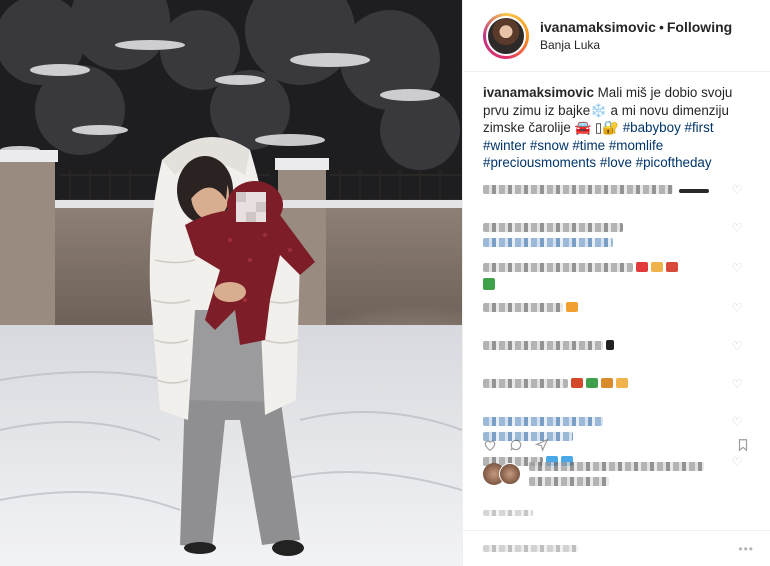 Image resolution: width=770 pixels, height=566 pixels. Describe the element at coordinates (746, 549) in the screenshot. I see `more-options-icon: •••` at that location.